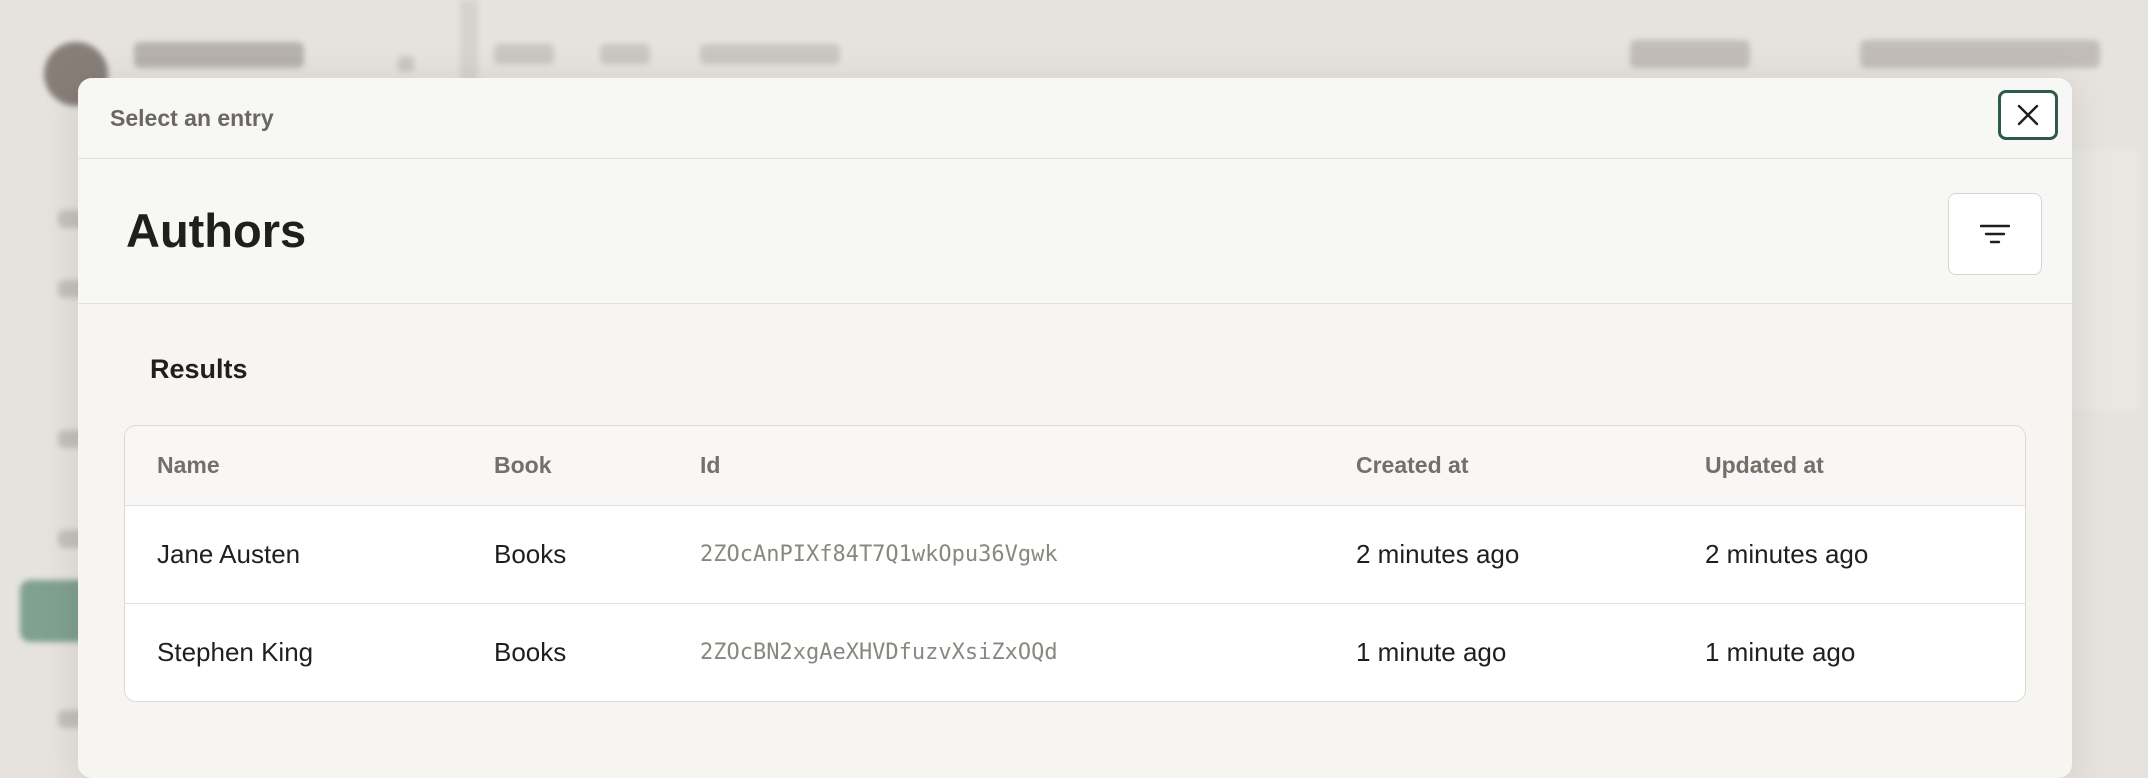  I want to click on cell-id: 2ZOcAnPIXf84T7Q1wkOpu36Vgwk, so click(879, 554).